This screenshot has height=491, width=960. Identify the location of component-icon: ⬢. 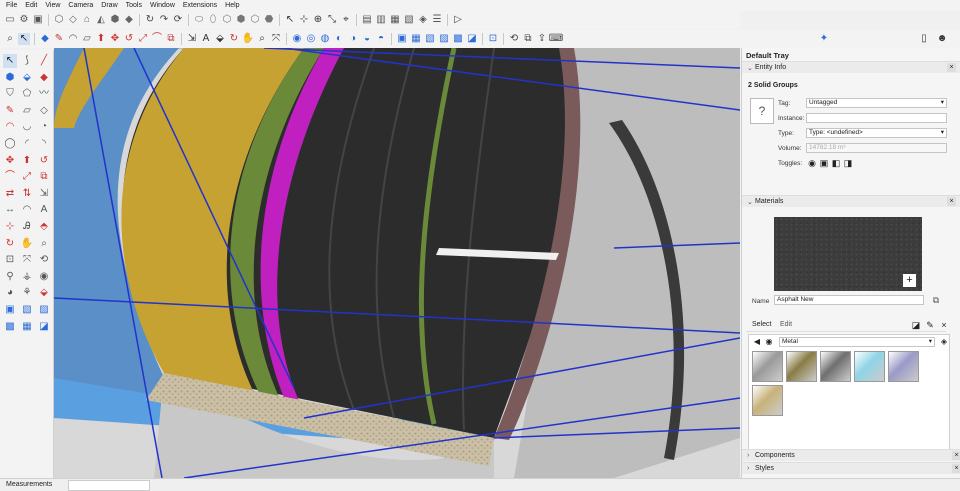
(10, 78).